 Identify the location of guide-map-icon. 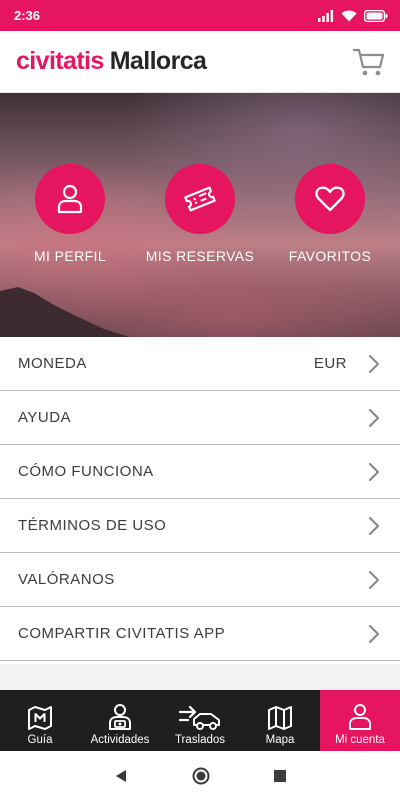
(40, 718).